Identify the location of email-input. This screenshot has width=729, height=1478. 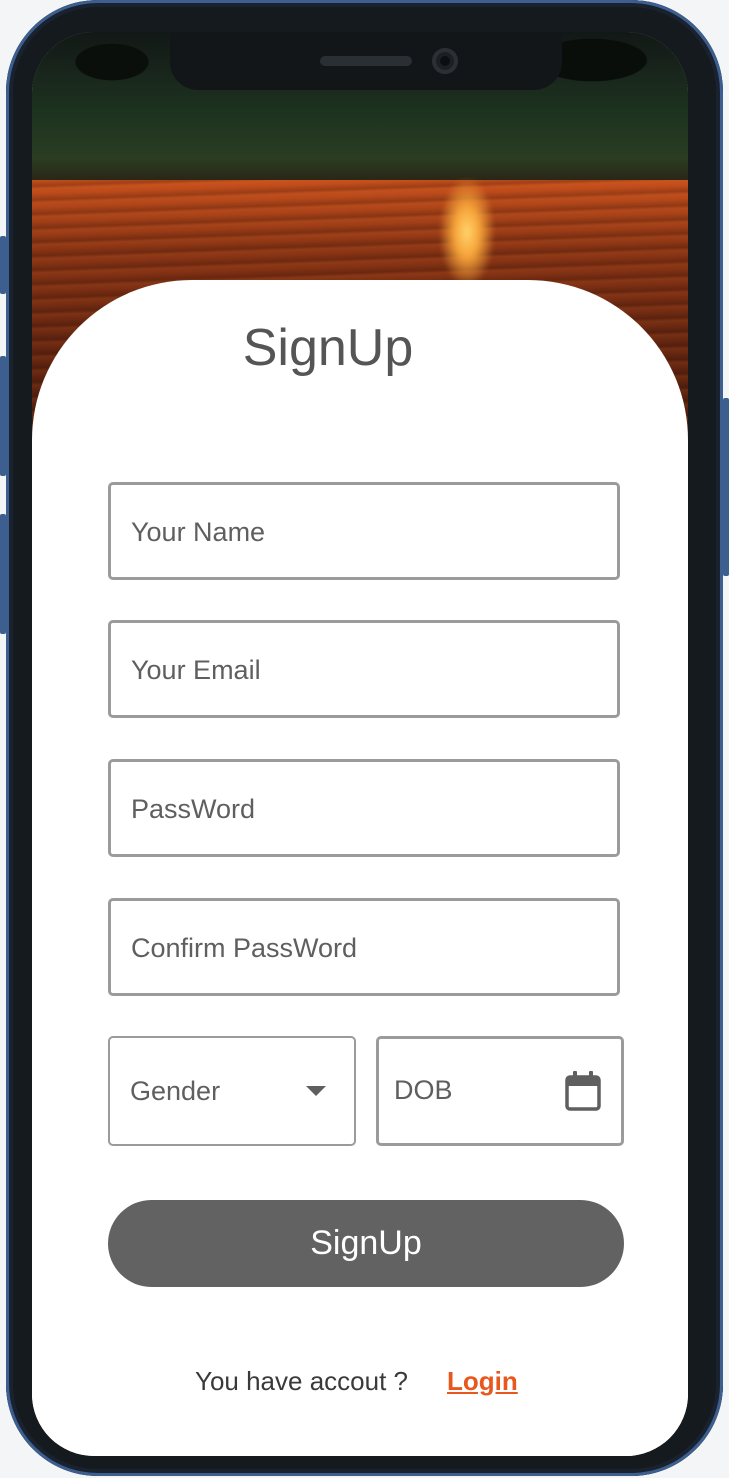
(364, 670).